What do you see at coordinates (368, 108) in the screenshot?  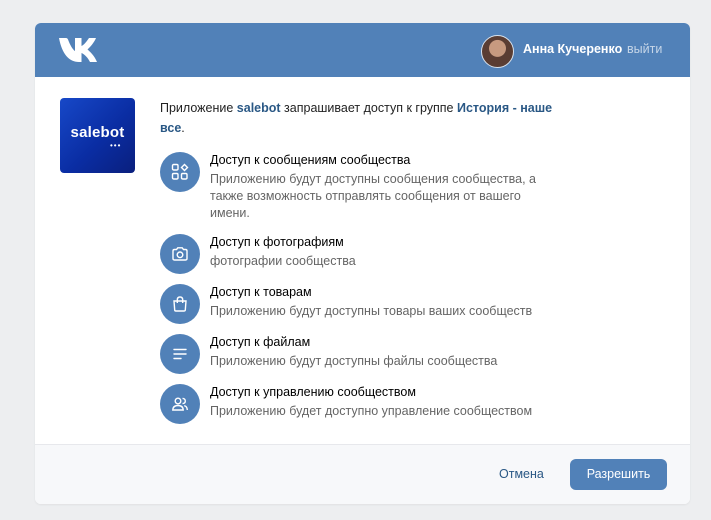 I see `intro-middle: запрашивает доступ к группе` at bounding box center [368, 108].